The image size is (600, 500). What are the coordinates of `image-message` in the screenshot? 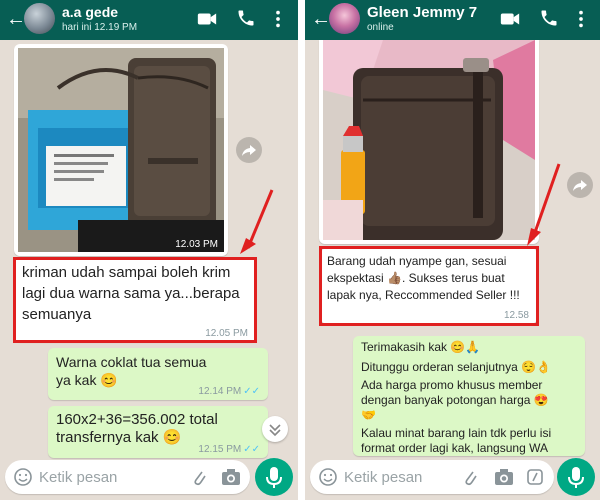 It's located at (429, 142).